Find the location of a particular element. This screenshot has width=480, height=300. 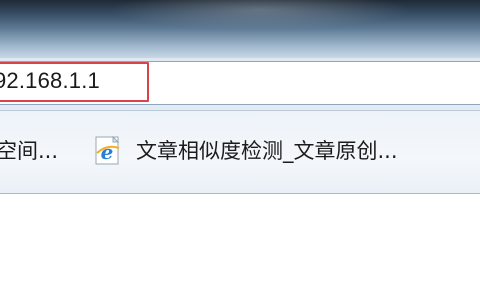

ie-icon: e is located at coordinates (109, 150).